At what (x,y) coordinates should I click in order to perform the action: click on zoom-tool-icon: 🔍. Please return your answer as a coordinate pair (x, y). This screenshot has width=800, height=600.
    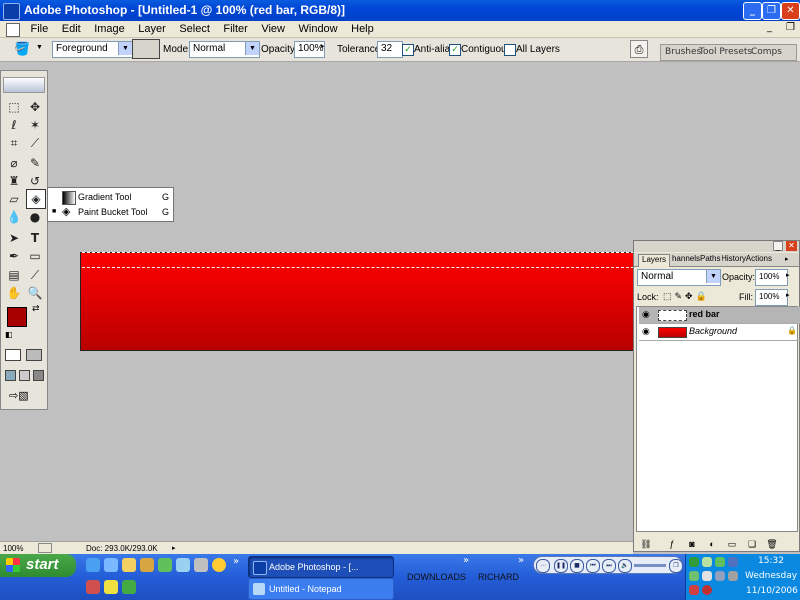
    Looking at the image, I should click on (35, 293).